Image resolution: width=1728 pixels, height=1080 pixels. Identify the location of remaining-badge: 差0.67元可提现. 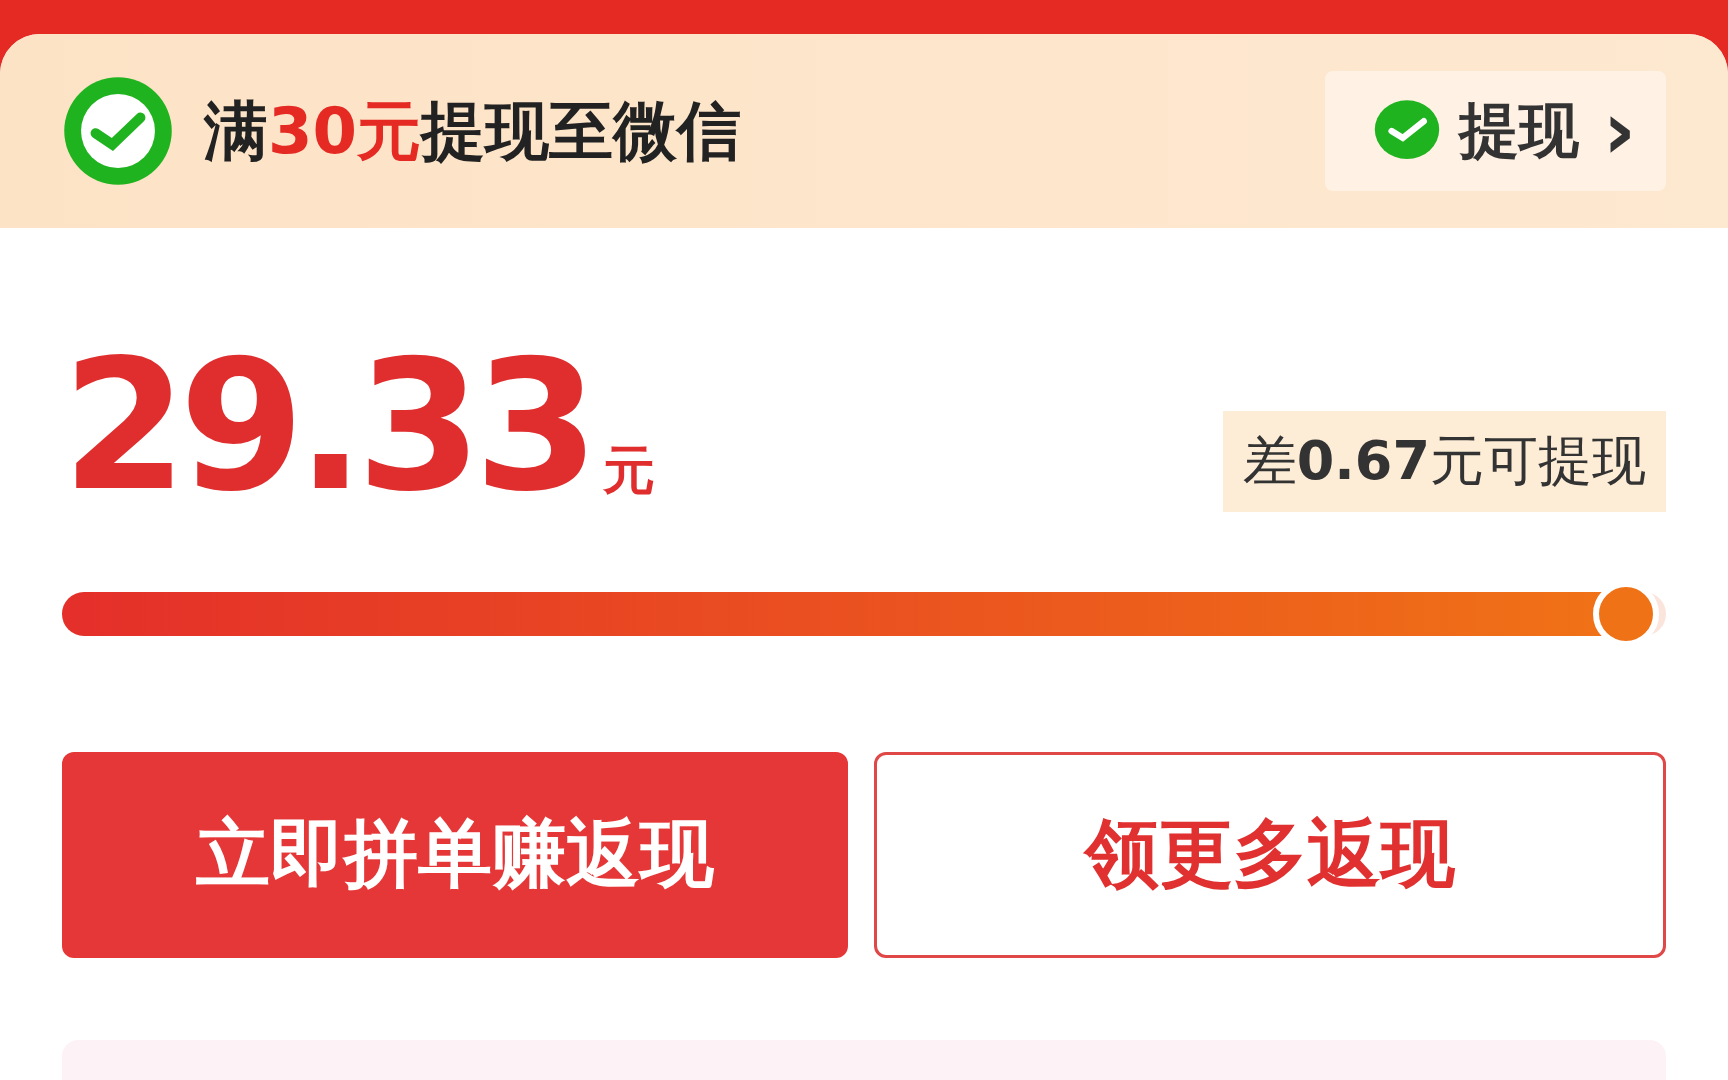
(1444, 461).